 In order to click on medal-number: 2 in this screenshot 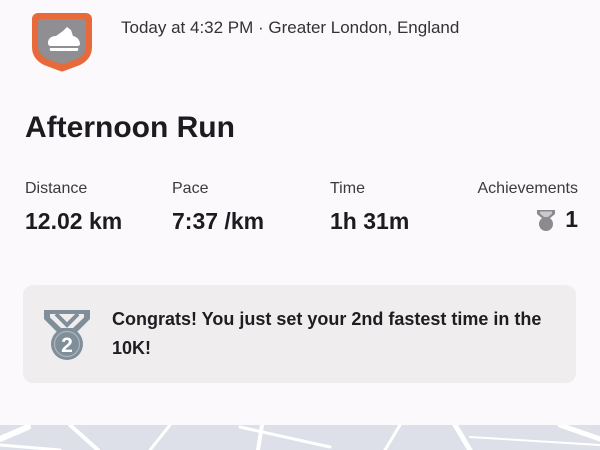, I will do `click(67, 345)`.